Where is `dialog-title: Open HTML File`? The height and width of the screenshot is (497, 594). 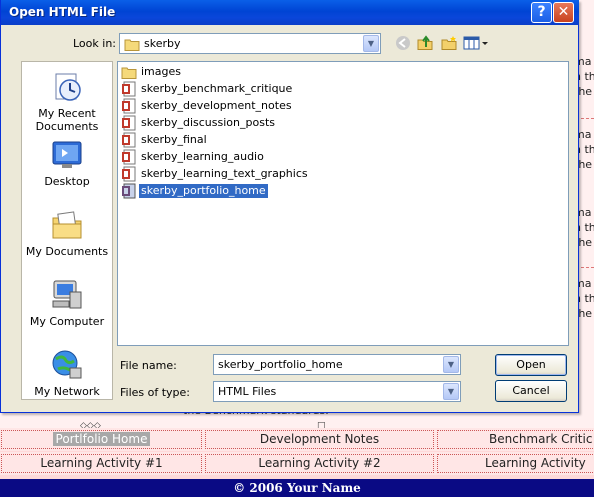 dialog-title: Open HTML File is located at coordinates (62, 12).